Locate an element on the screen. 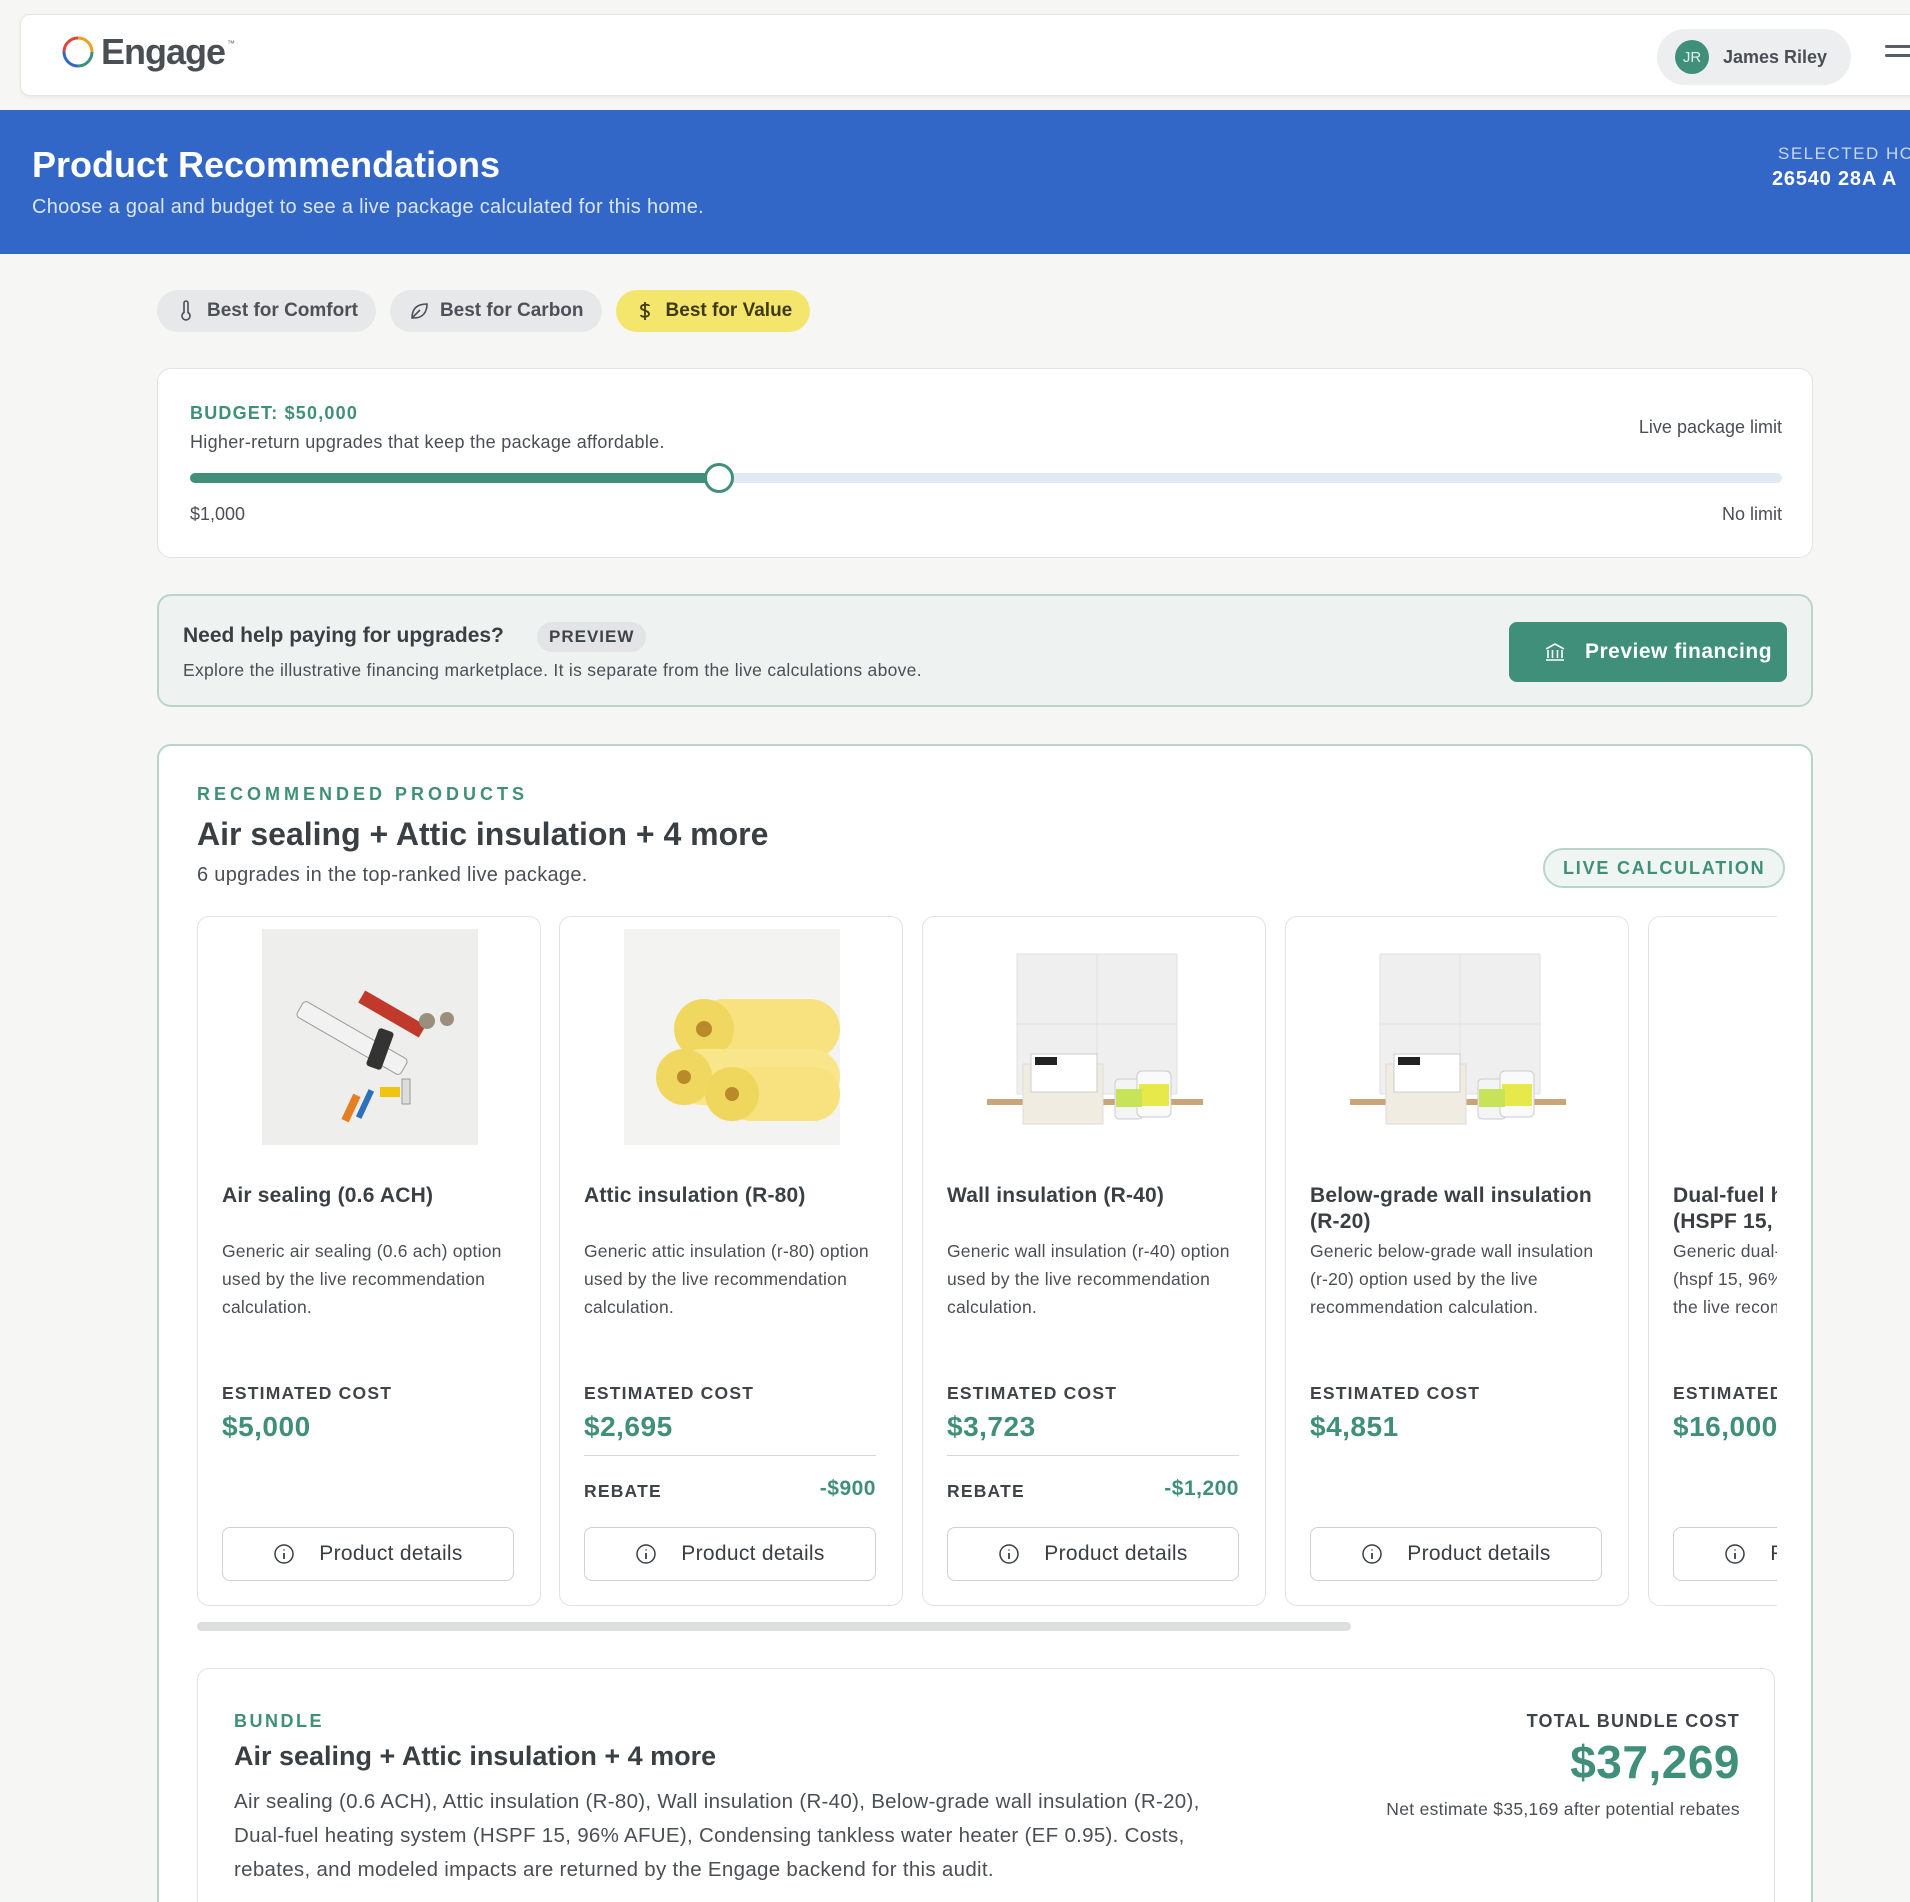  top-nav: Engage ™ JR James Riley is located at coordinates (965, 55).